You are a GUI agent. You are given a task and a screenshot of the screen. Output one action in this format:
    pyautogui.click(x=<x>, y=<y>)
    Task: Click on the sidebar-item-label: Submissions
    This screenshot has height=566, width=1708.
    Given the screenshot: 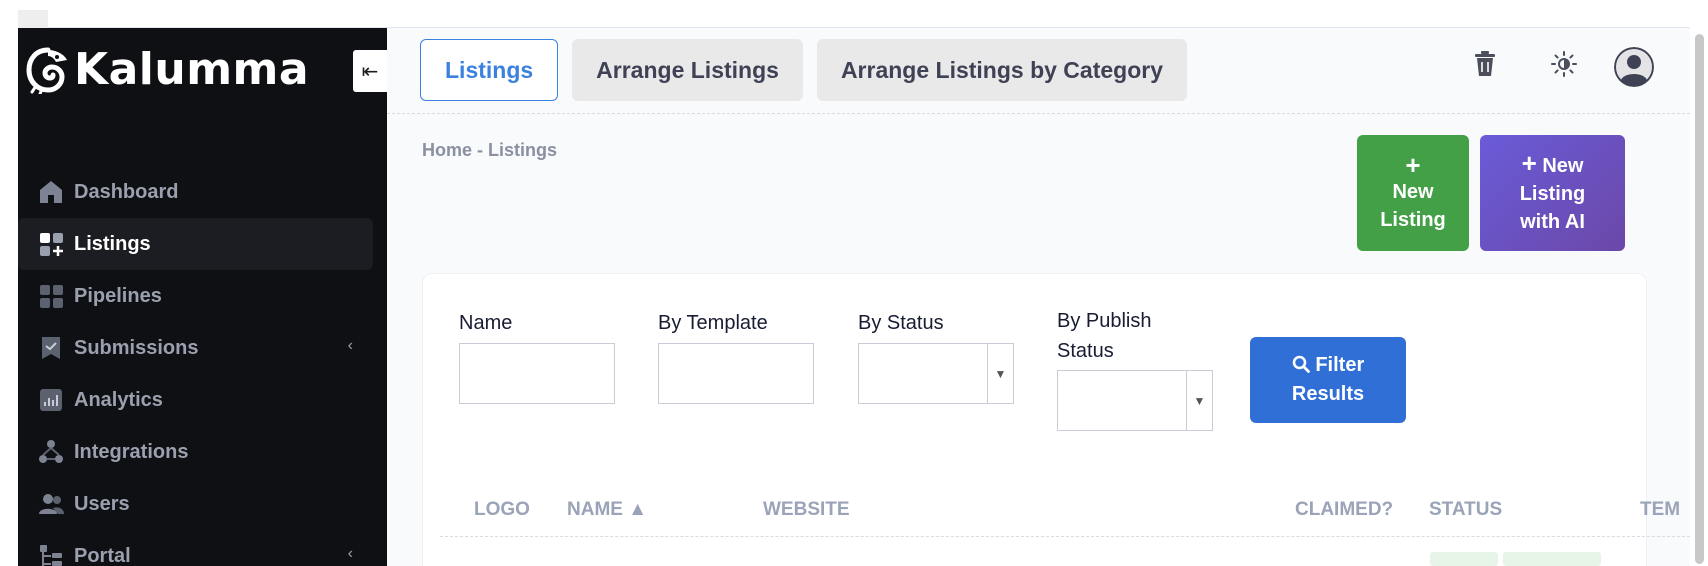 What is the action you would take?
    pyautogui.click(x=136, y=347)
    